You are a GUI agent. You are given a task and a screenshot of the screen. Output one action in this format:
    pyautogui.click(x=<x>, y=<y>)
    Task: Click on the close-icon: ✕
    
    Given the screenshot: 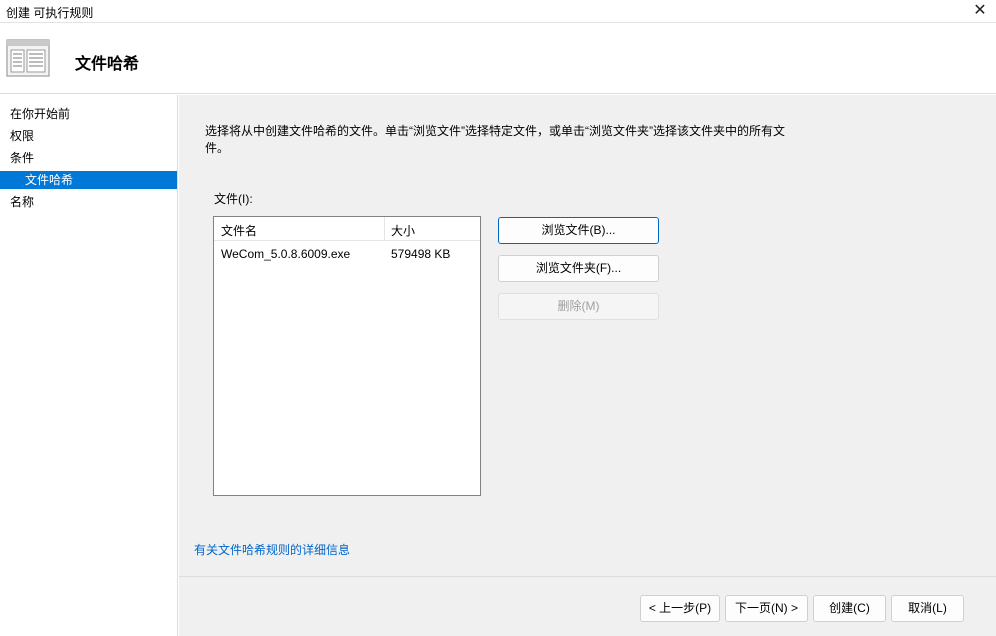 What is the action you would take?
    pyautogui.click(x=980, y=11)
    